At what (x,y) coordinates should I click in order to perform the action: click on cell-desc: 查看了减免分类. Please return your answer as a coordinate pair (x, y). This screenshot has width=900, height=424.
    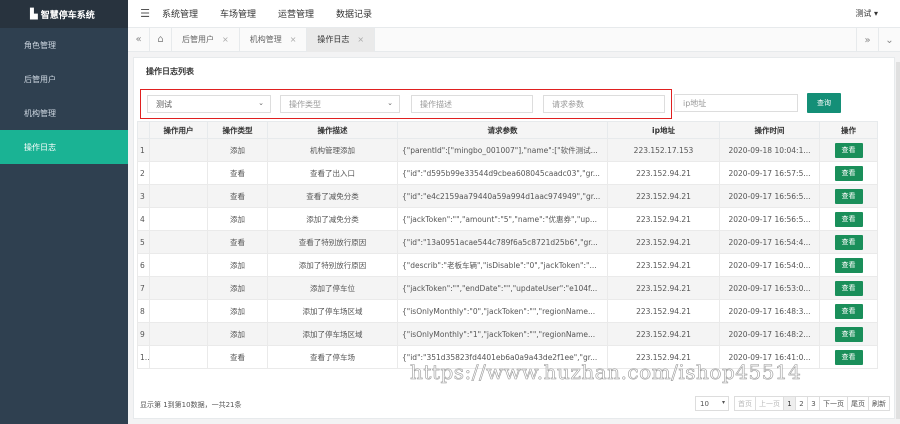
    Looking at the image, I should click on (332, 196).